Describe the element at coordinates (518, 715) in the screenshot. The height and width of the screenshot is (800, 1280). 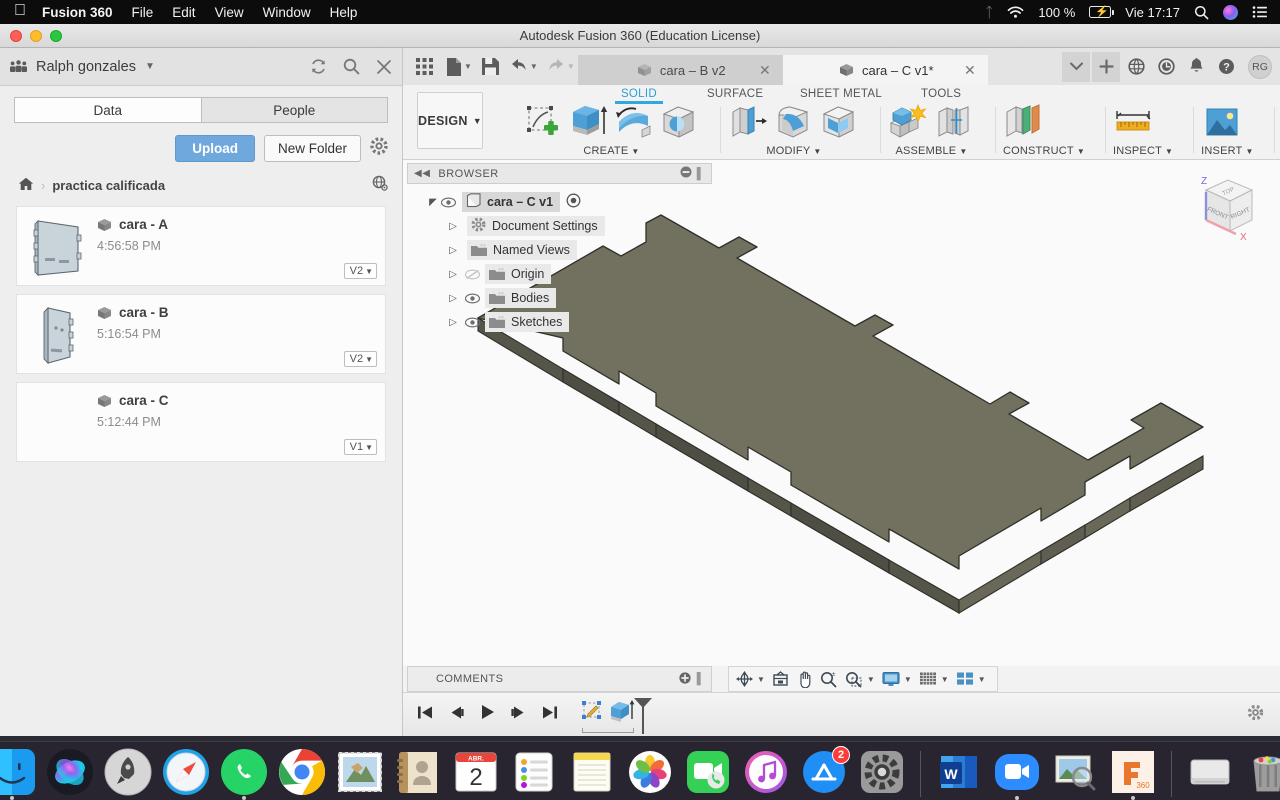
I see `step-forward-icon` at that location.